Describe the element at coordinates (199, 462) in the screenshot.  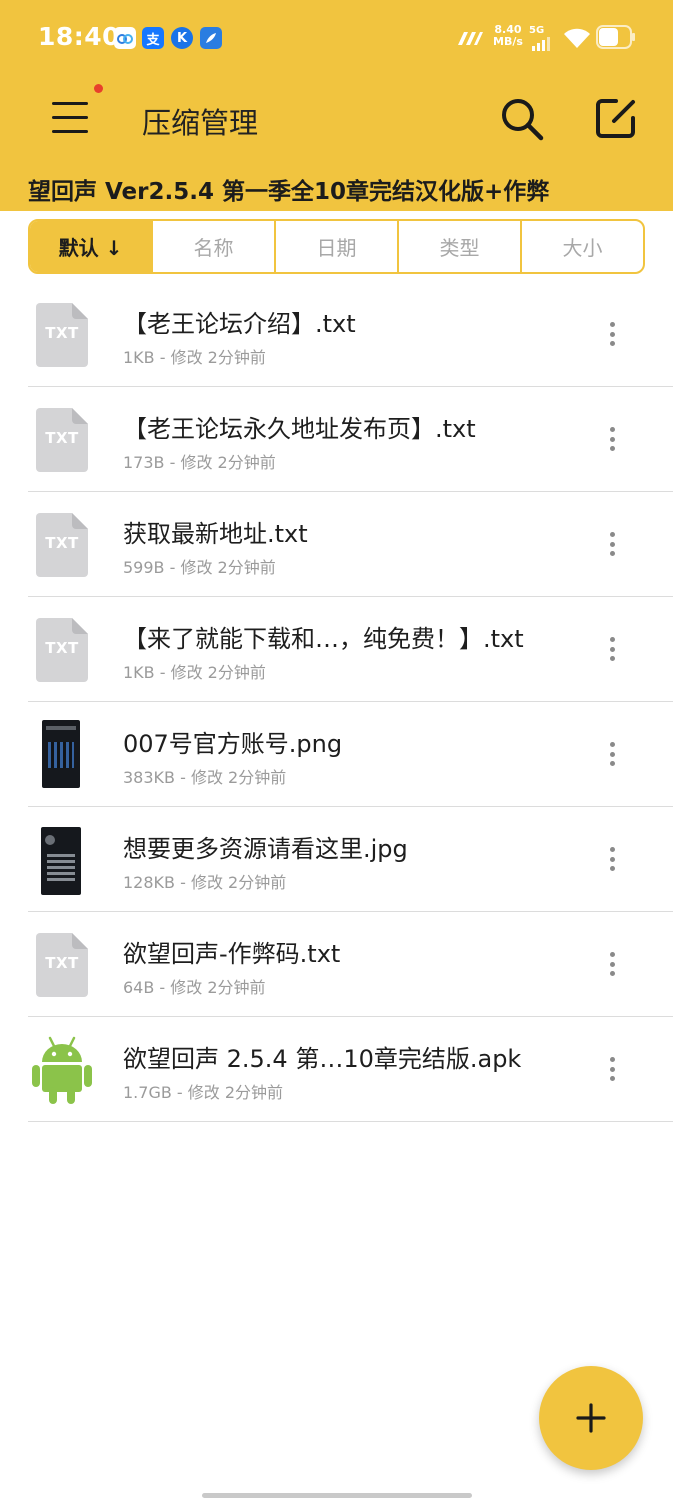
I see `file-meta: 173B - 修改 2分钟前` at that location.